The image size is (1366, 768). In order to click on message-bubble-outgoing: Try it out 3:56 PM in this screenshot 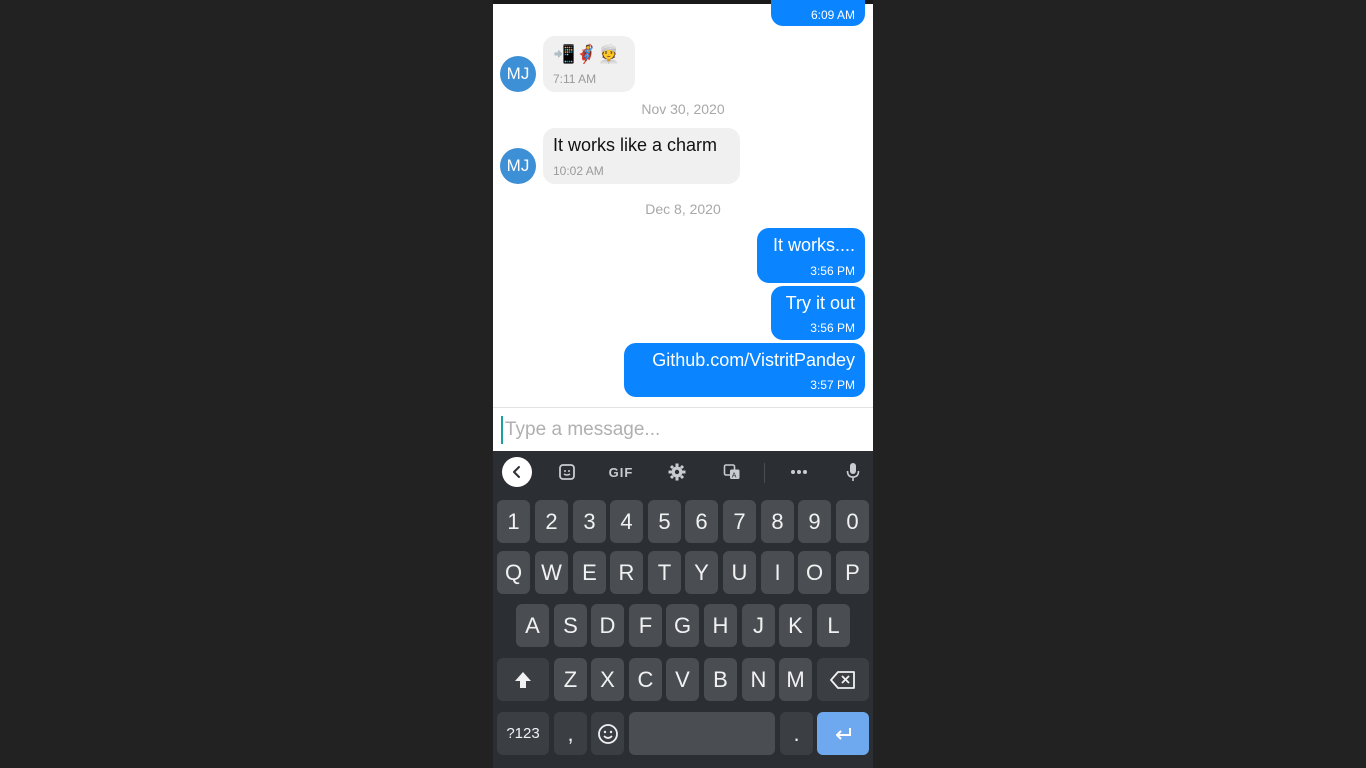, I will do `click(818, 313)`.